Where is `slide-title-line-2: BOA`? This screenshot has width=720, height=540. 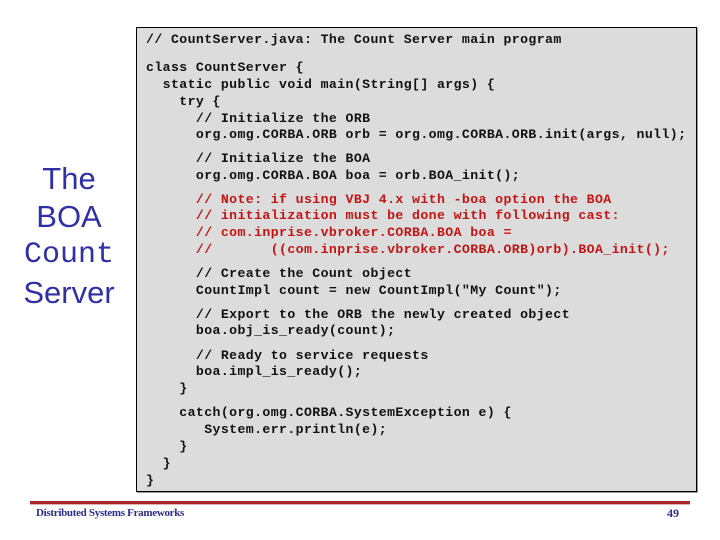
slide-title-line-2: BOA is located at coordinates (69, 216).